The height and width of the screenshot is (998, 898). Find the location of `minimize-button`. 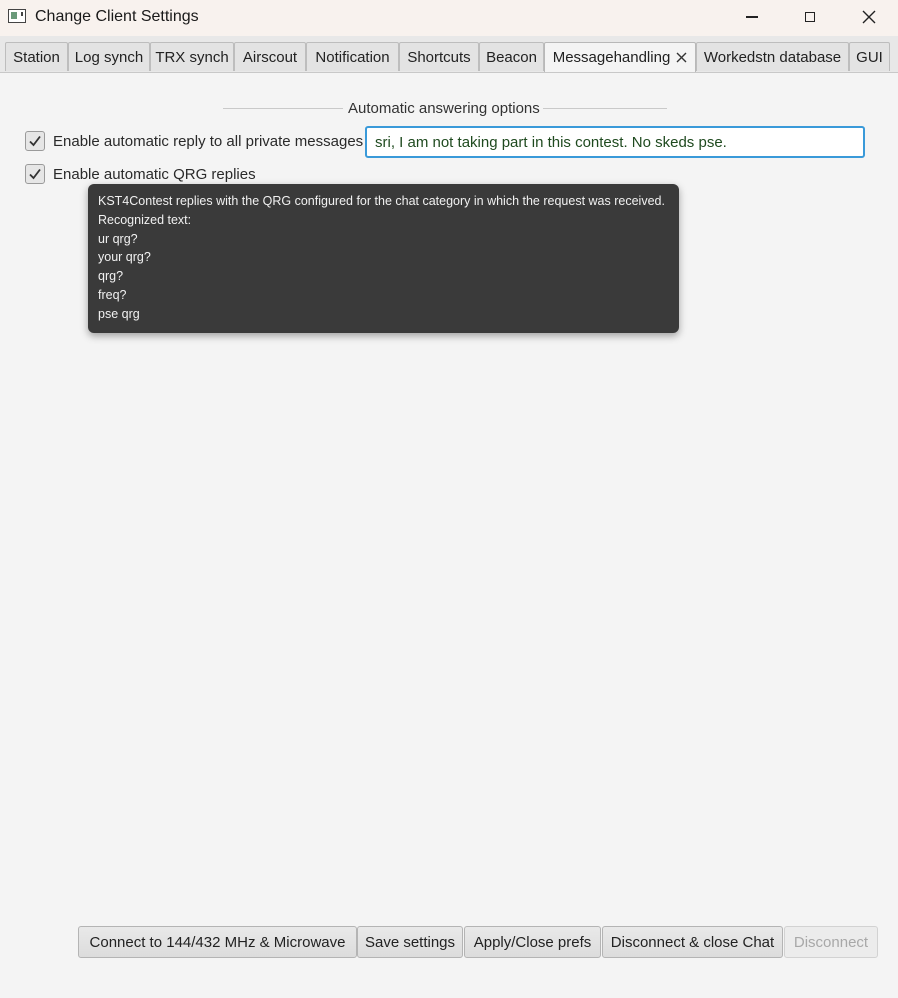

minimize-button is located at coordinates (752, 17).